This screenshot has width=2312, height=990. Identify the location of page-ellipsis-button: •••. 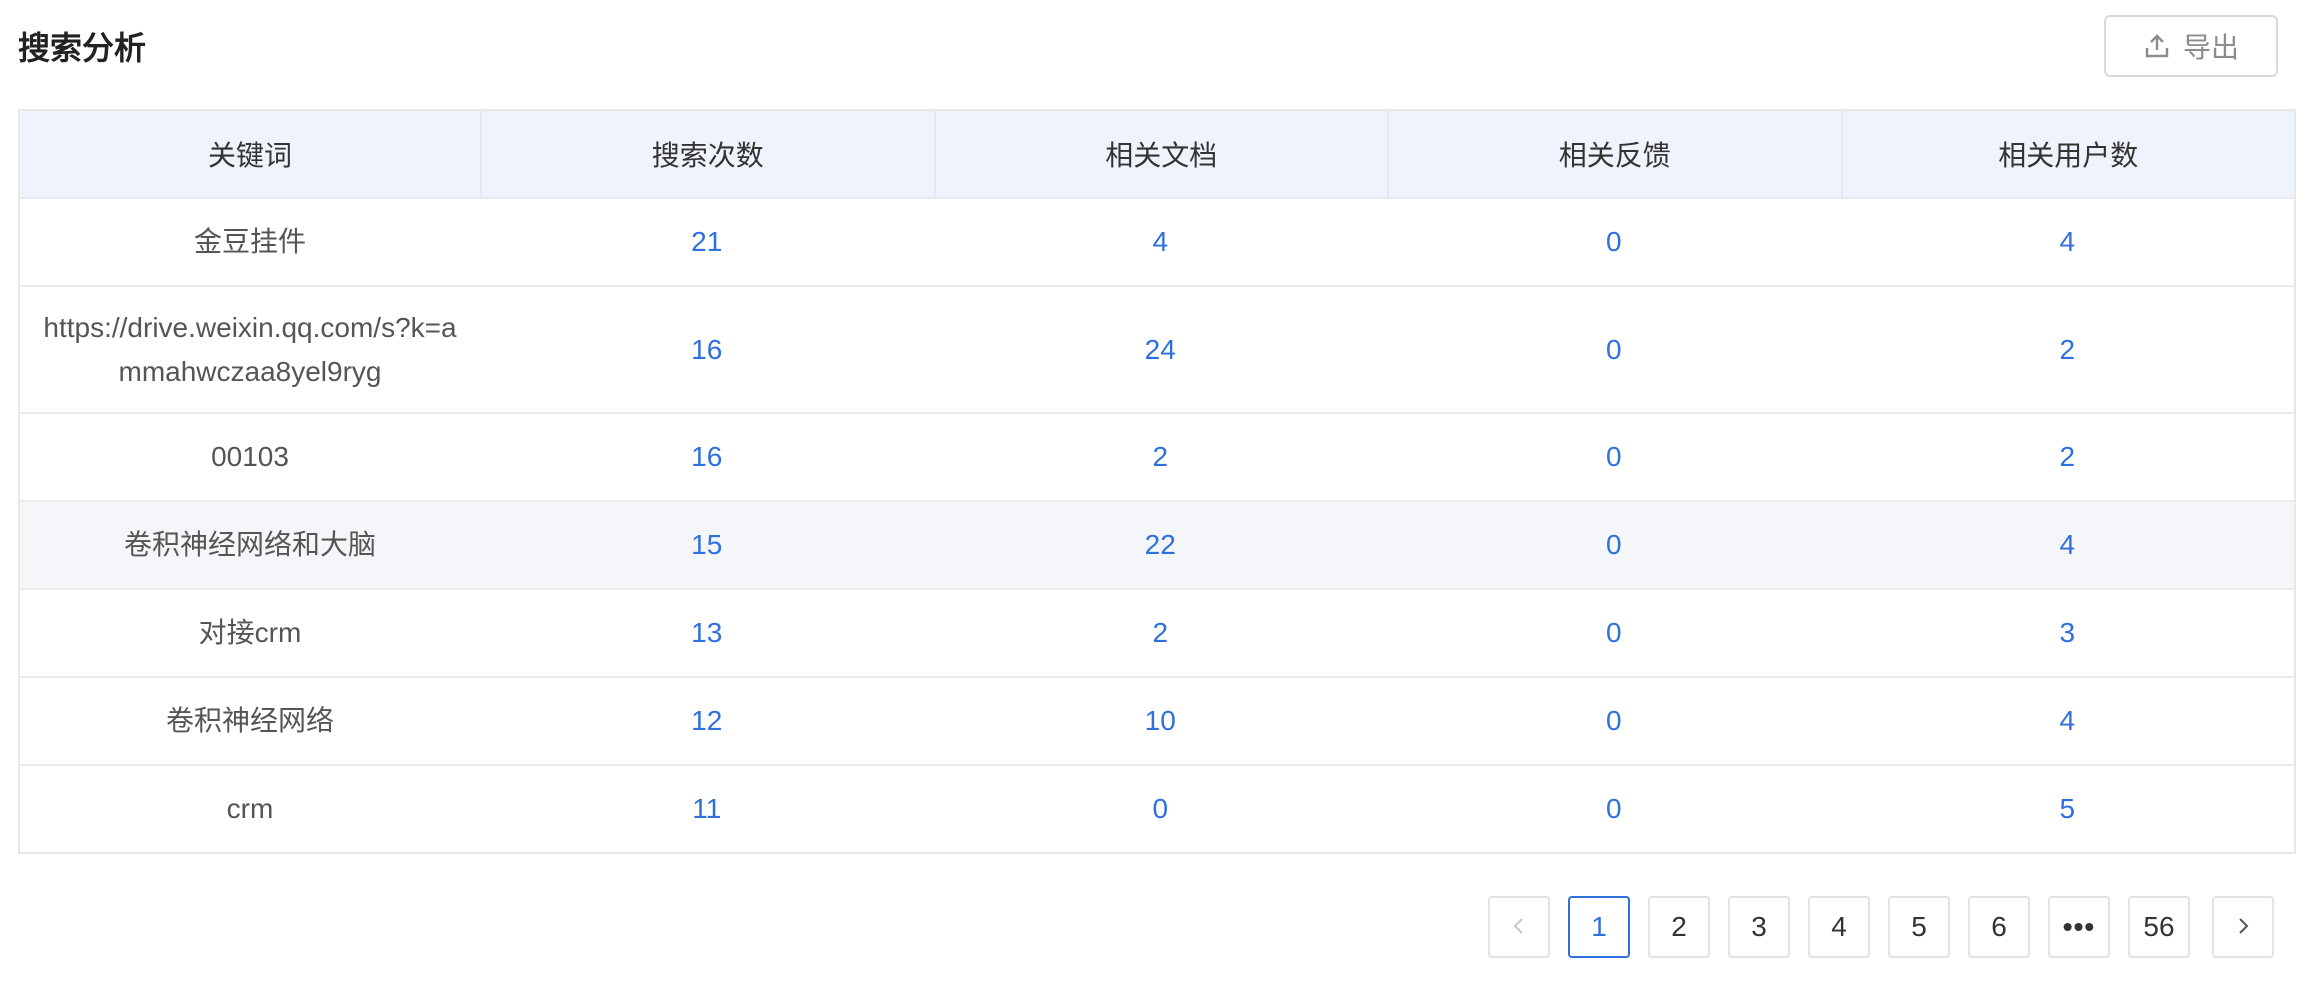
(2079, 927).